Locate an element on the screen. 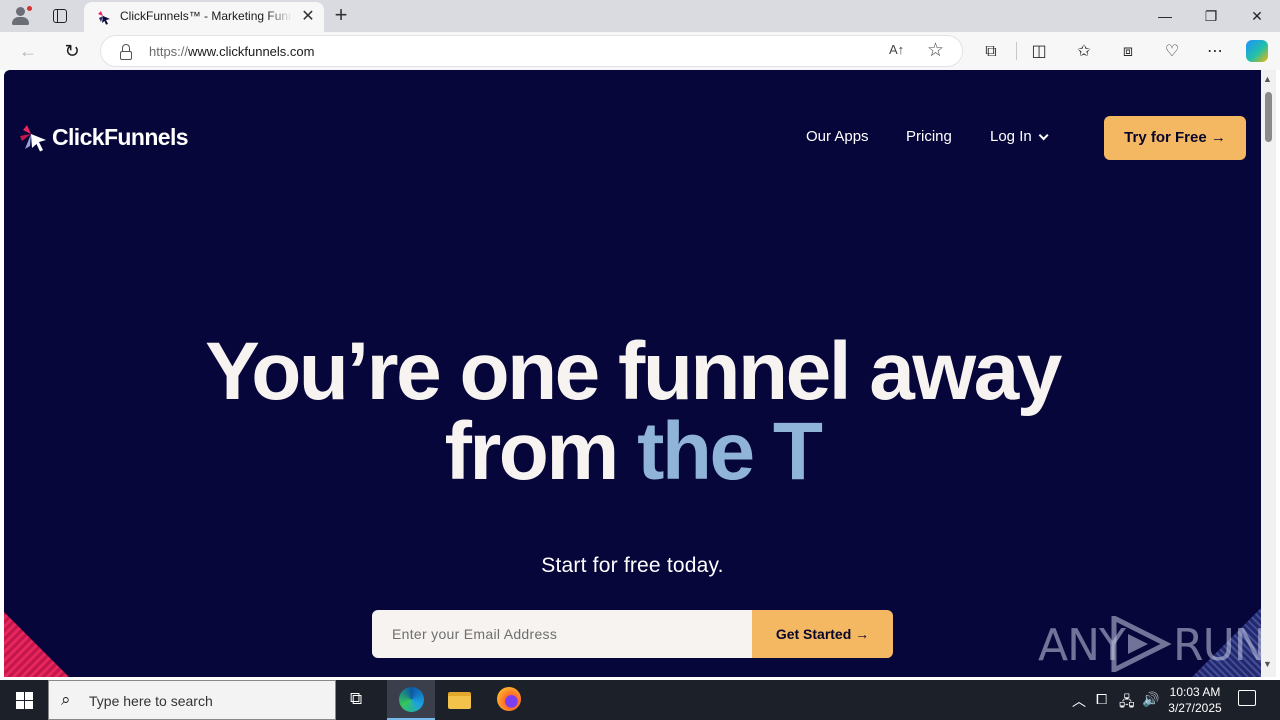 Image resolution: width=1280 pixels, height=720 pixels. decorative-corner-left is located at coordinates (39, 644).